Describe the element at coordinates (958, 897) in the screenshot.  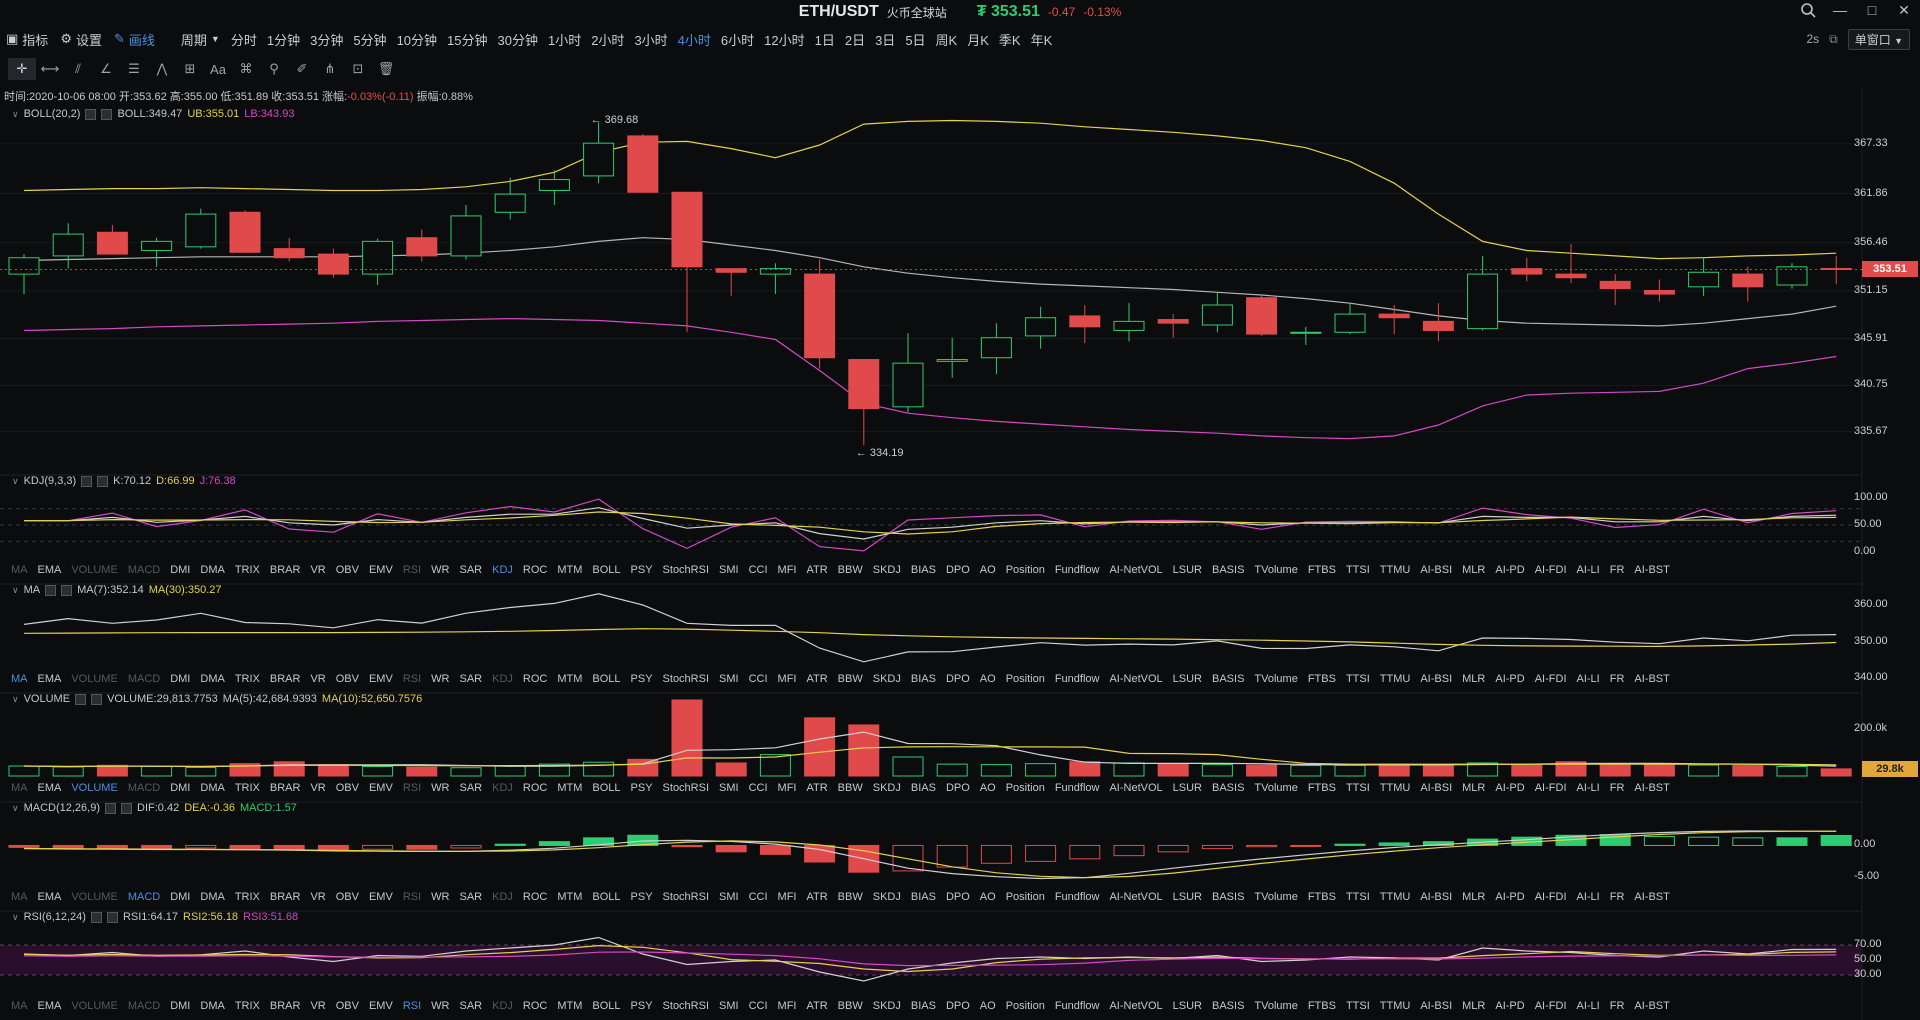
I see `indicator-tab: DPO` at that location.